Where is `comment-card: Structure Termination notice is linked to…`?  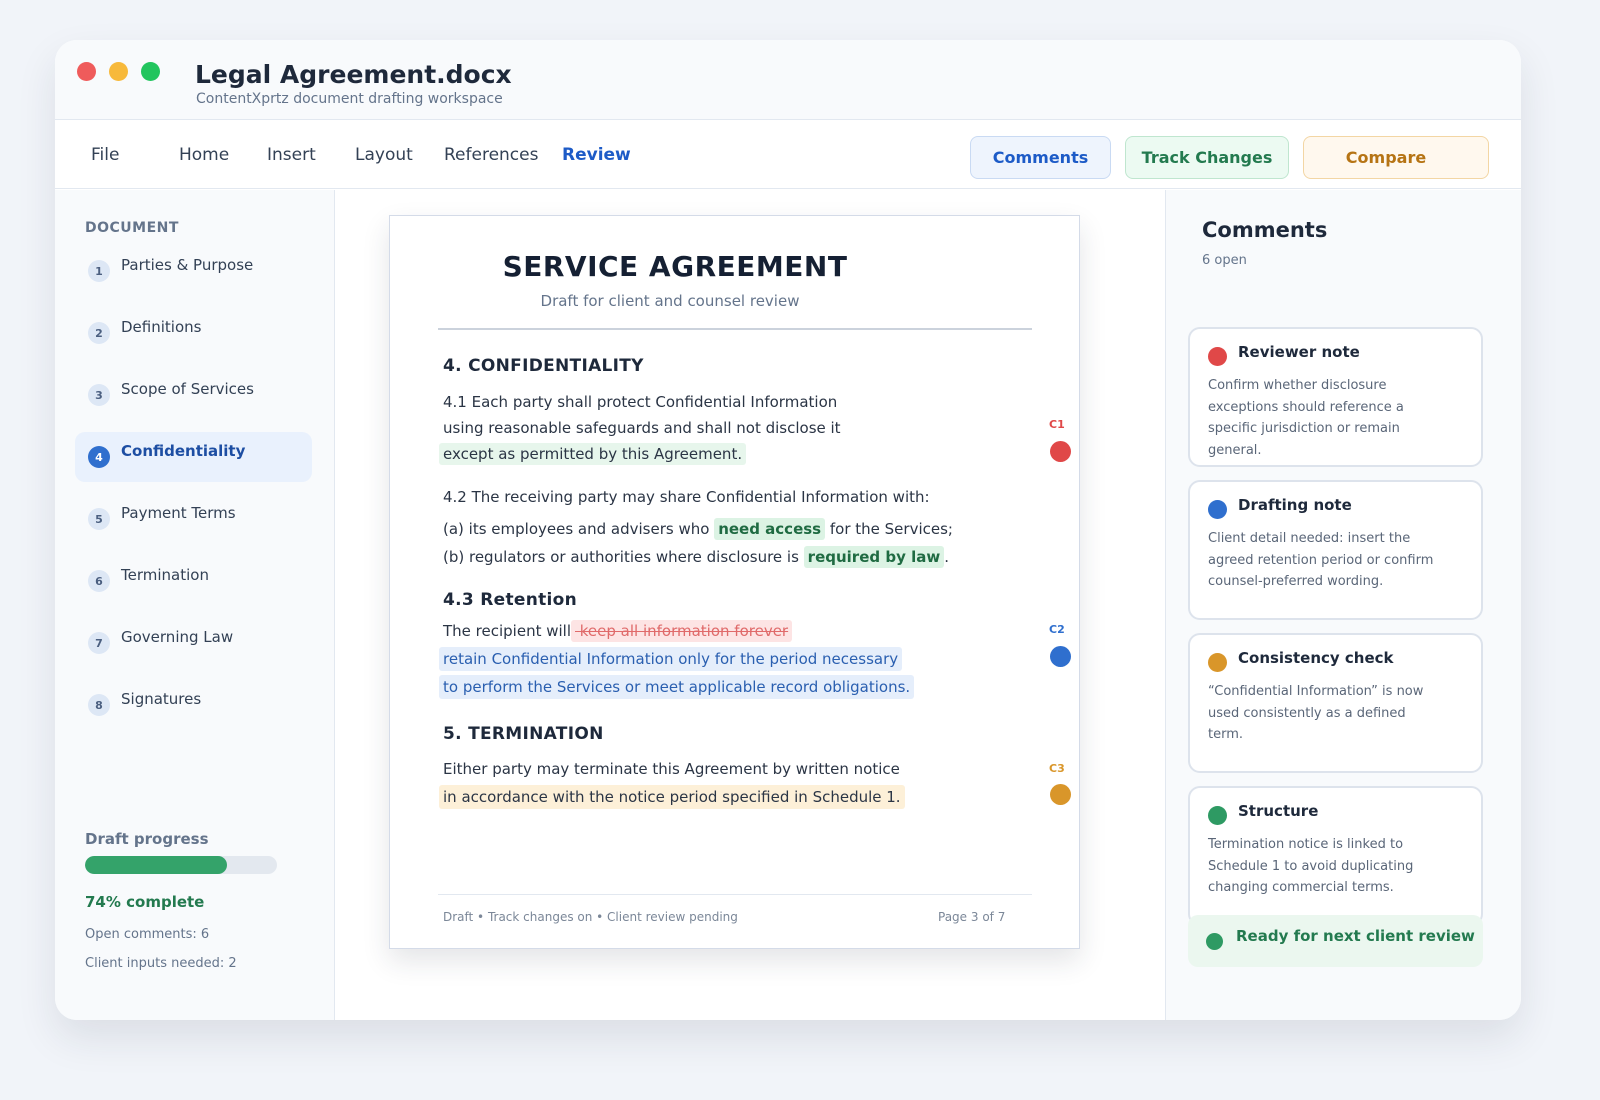
comment-card: Structure Termination notice is linked to… is located at coordinates (1335, 856).